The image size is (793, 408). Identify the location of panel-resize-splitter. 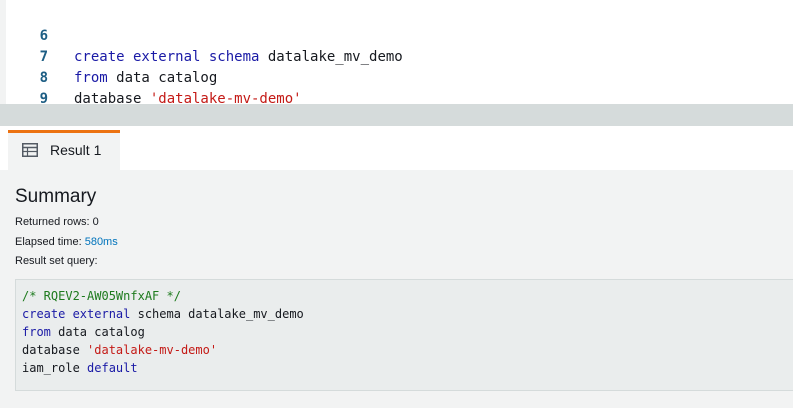
(396, 115).